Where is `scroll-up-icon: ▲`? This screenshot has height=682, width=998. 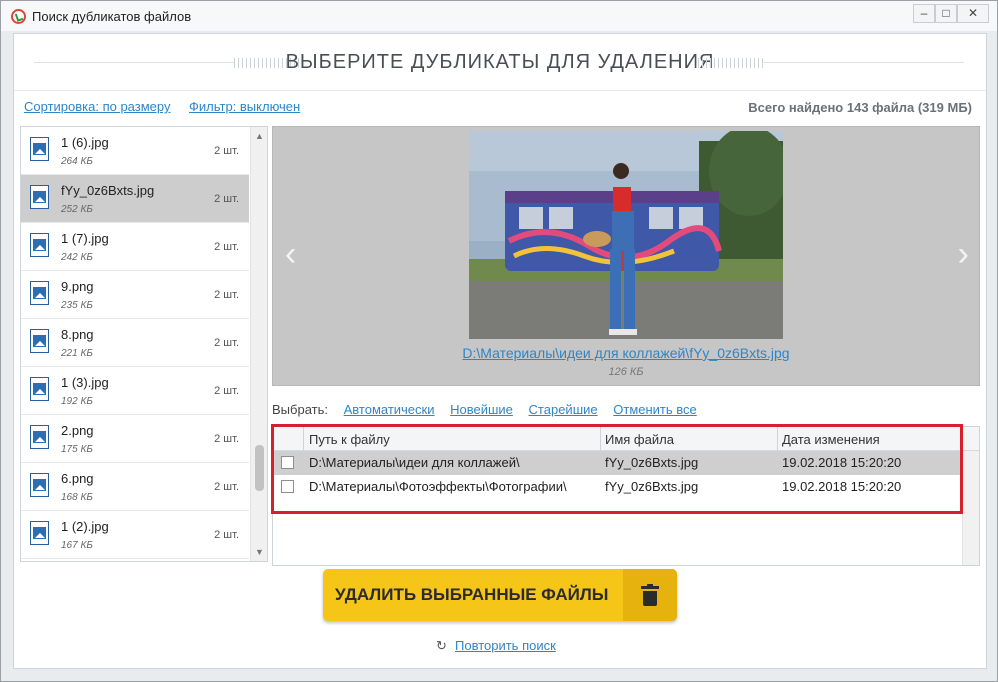 scroll-up-icon: ▲ is located at coordinates (259, 136).